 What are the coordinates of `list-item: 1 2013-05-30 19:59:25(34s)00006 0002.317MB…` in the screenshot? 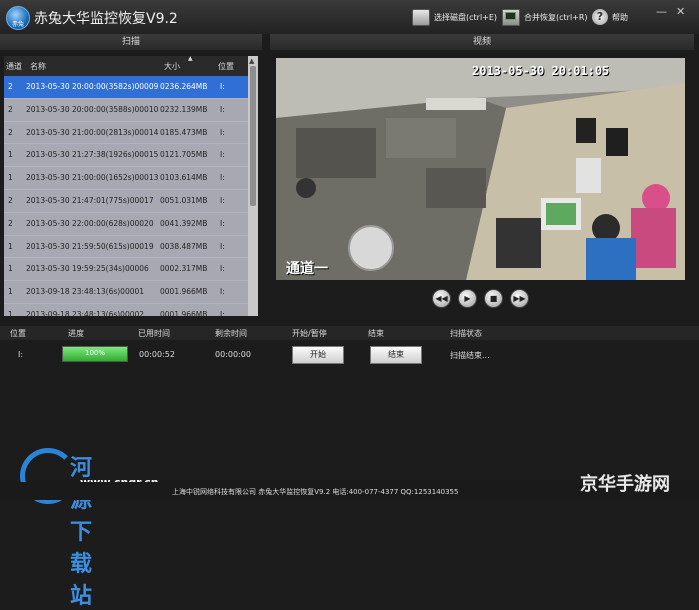 It's located at (126, 270).